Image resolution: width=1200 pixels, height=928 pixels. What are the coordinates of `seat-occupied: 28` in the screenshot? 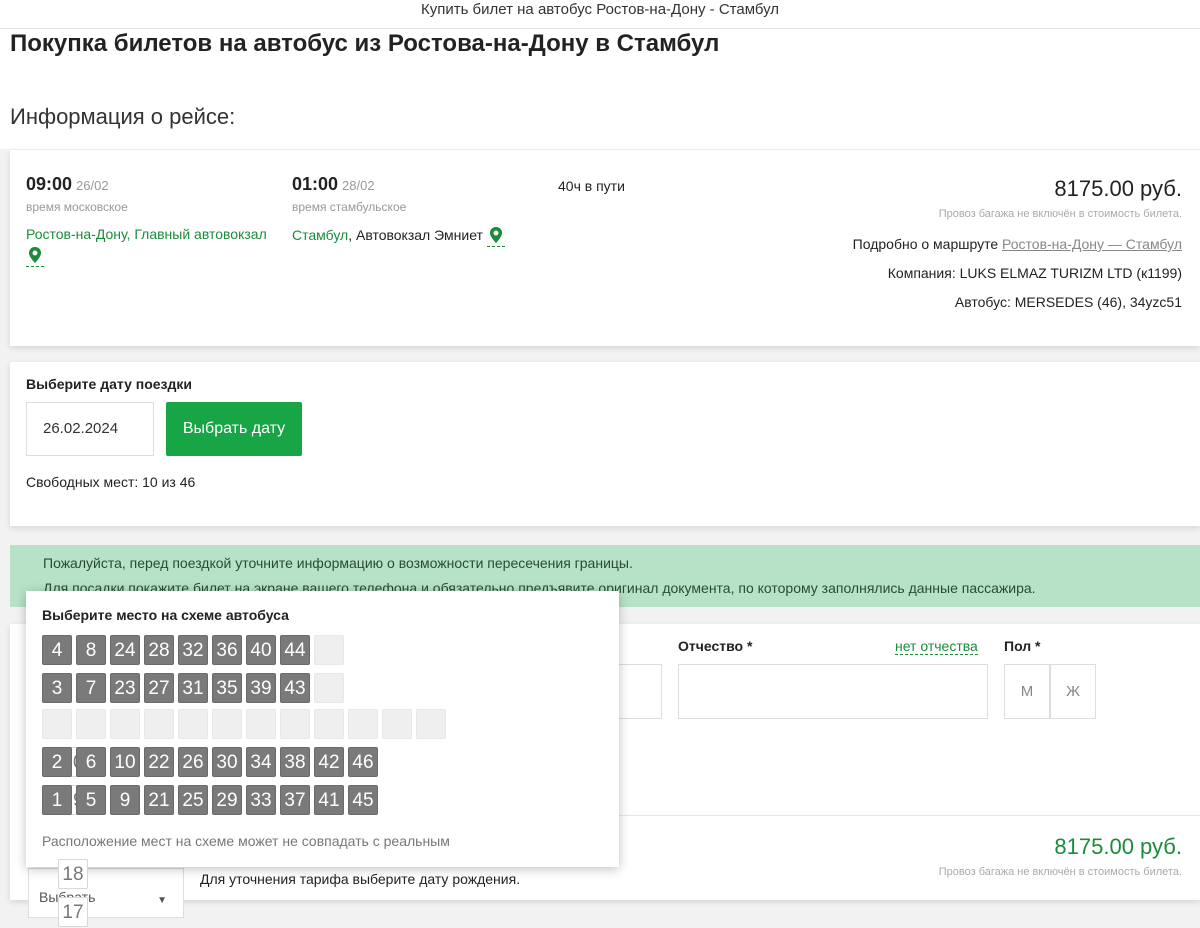 It's located at (159, 650).